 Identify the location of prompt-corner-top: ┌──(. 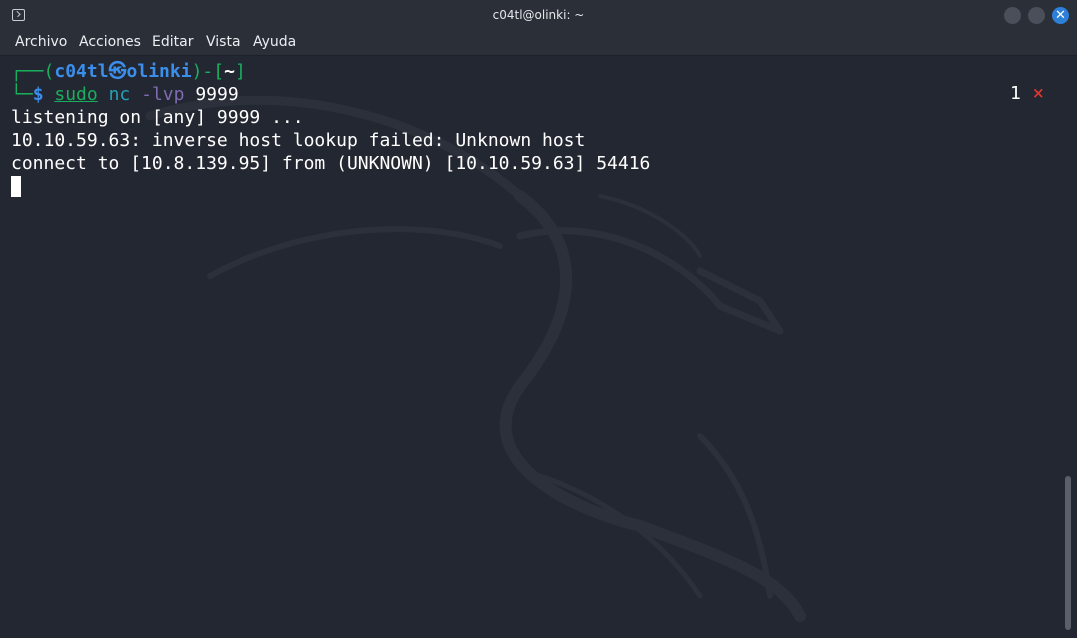
(33, 71).